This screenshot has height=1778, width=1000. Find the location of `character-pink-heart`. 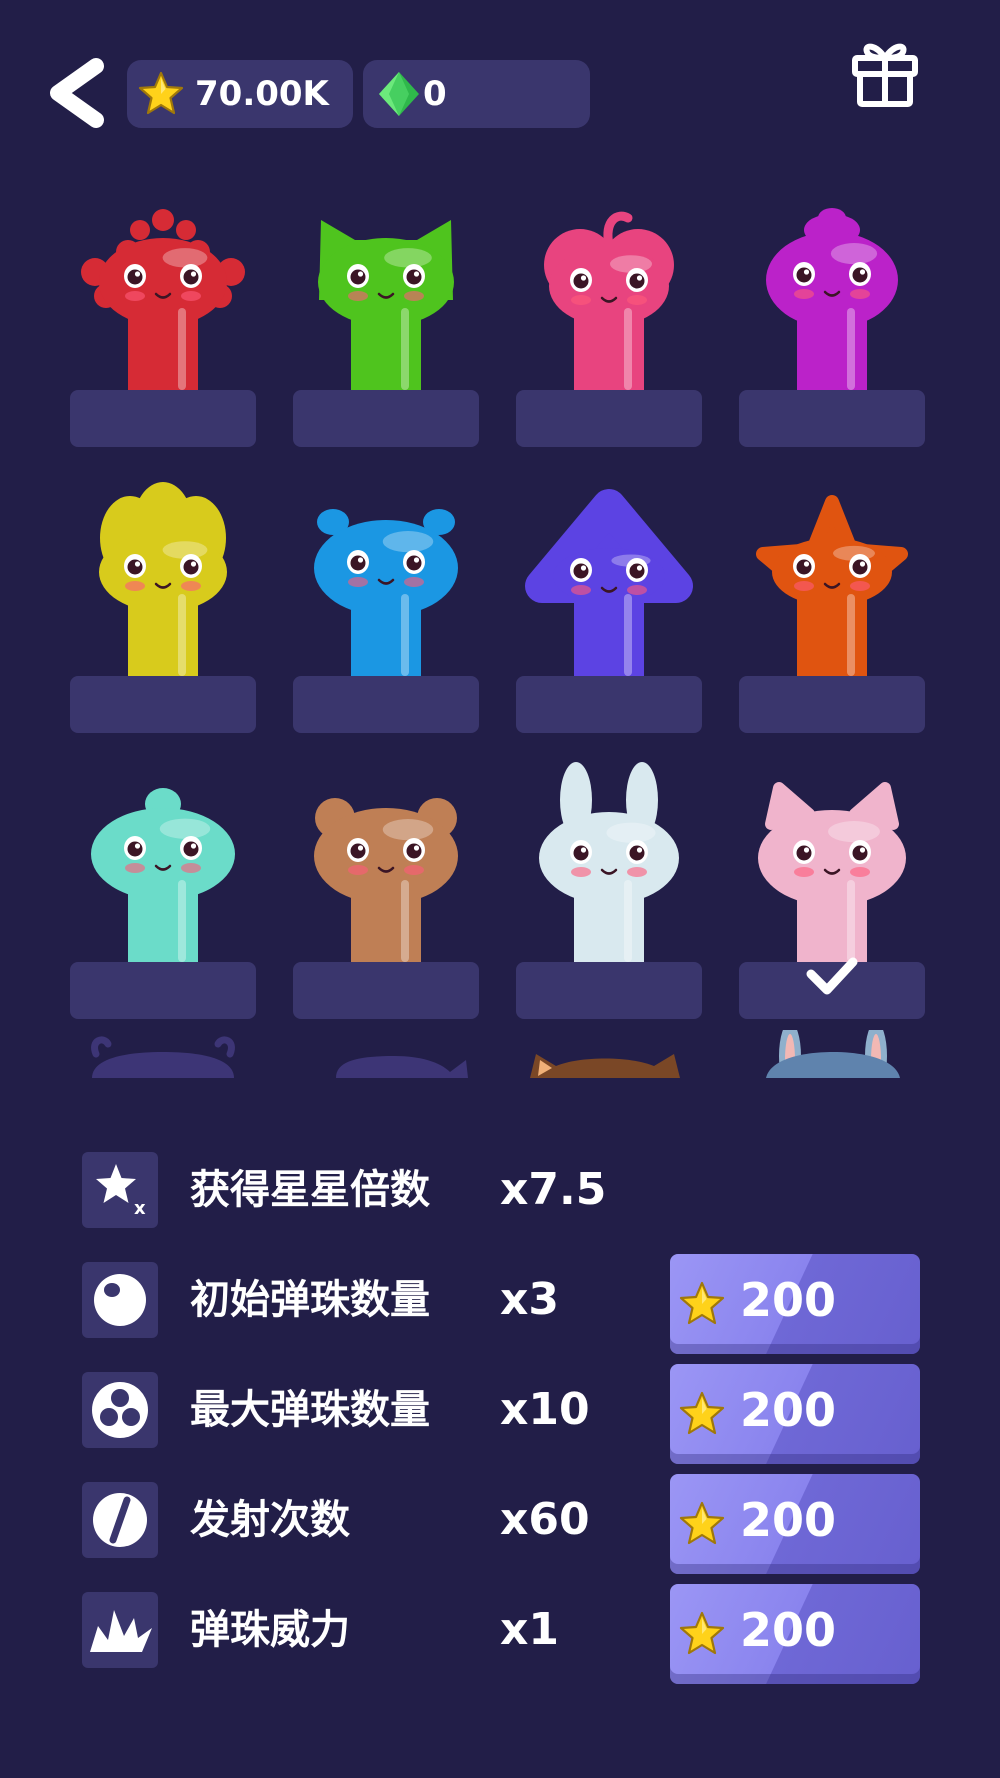

character-pink-heart is located at coordinates (609, 300).